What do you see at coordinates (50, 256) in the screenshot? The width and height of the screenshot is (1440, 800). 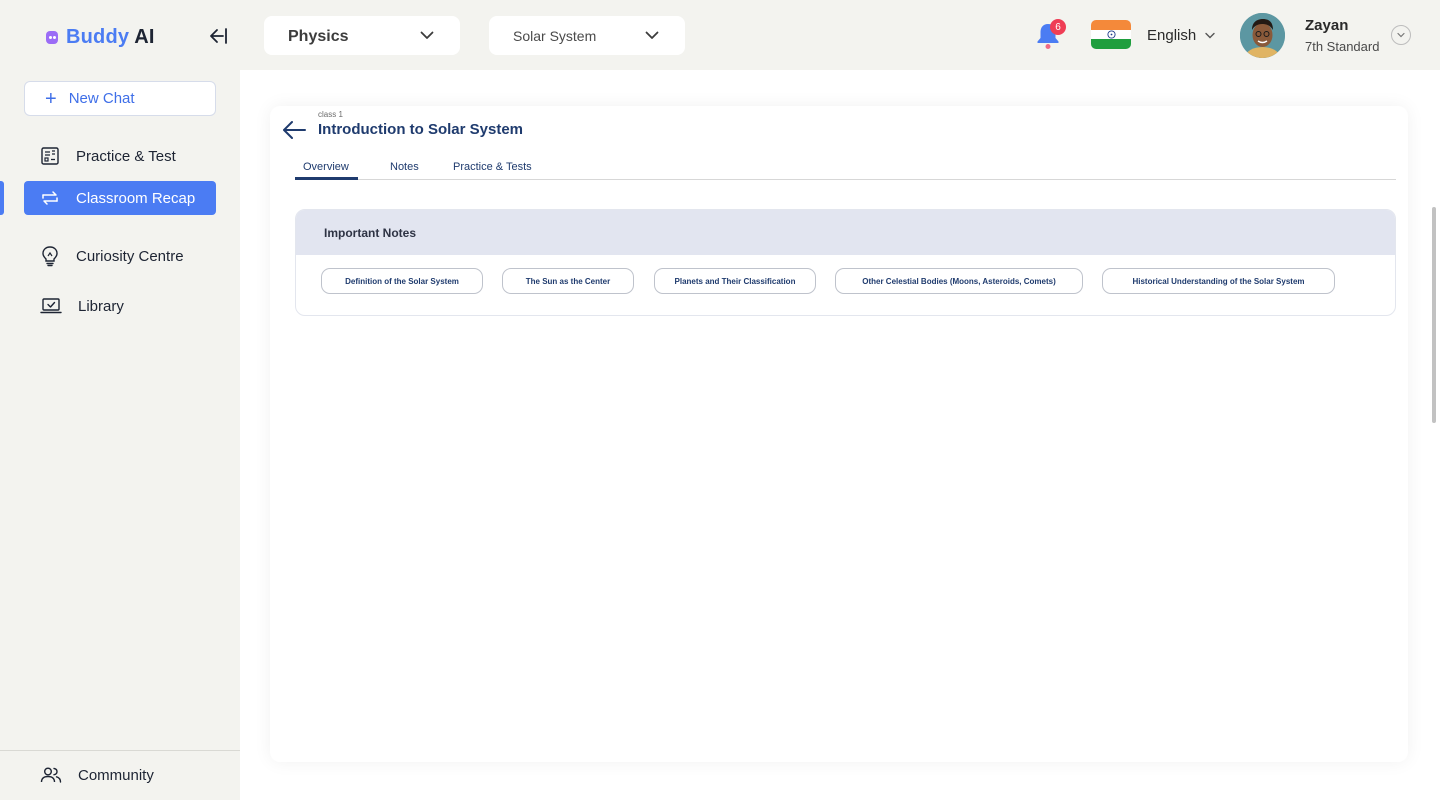 I see `lightbulb-icon` at bounding box center [50, 256].